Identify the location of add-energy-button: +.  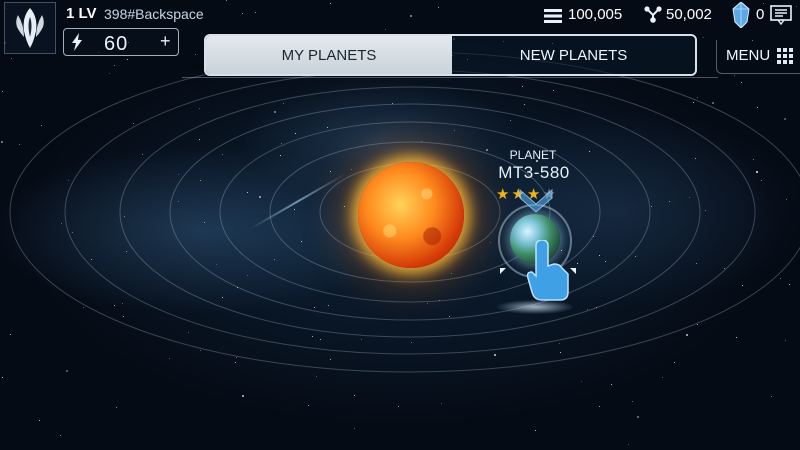
(165, 41).